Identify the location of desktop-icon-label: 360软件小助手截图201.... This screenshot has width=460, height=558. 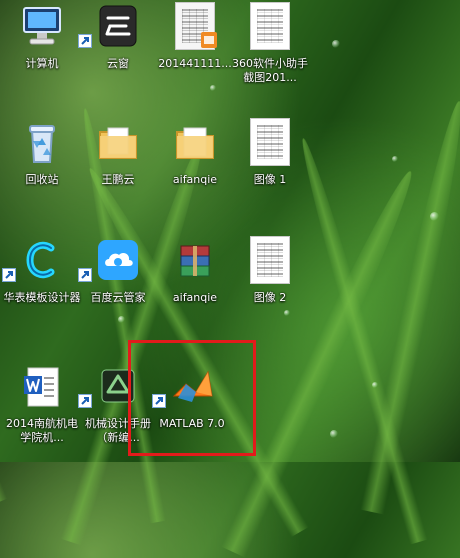
(270, 70).